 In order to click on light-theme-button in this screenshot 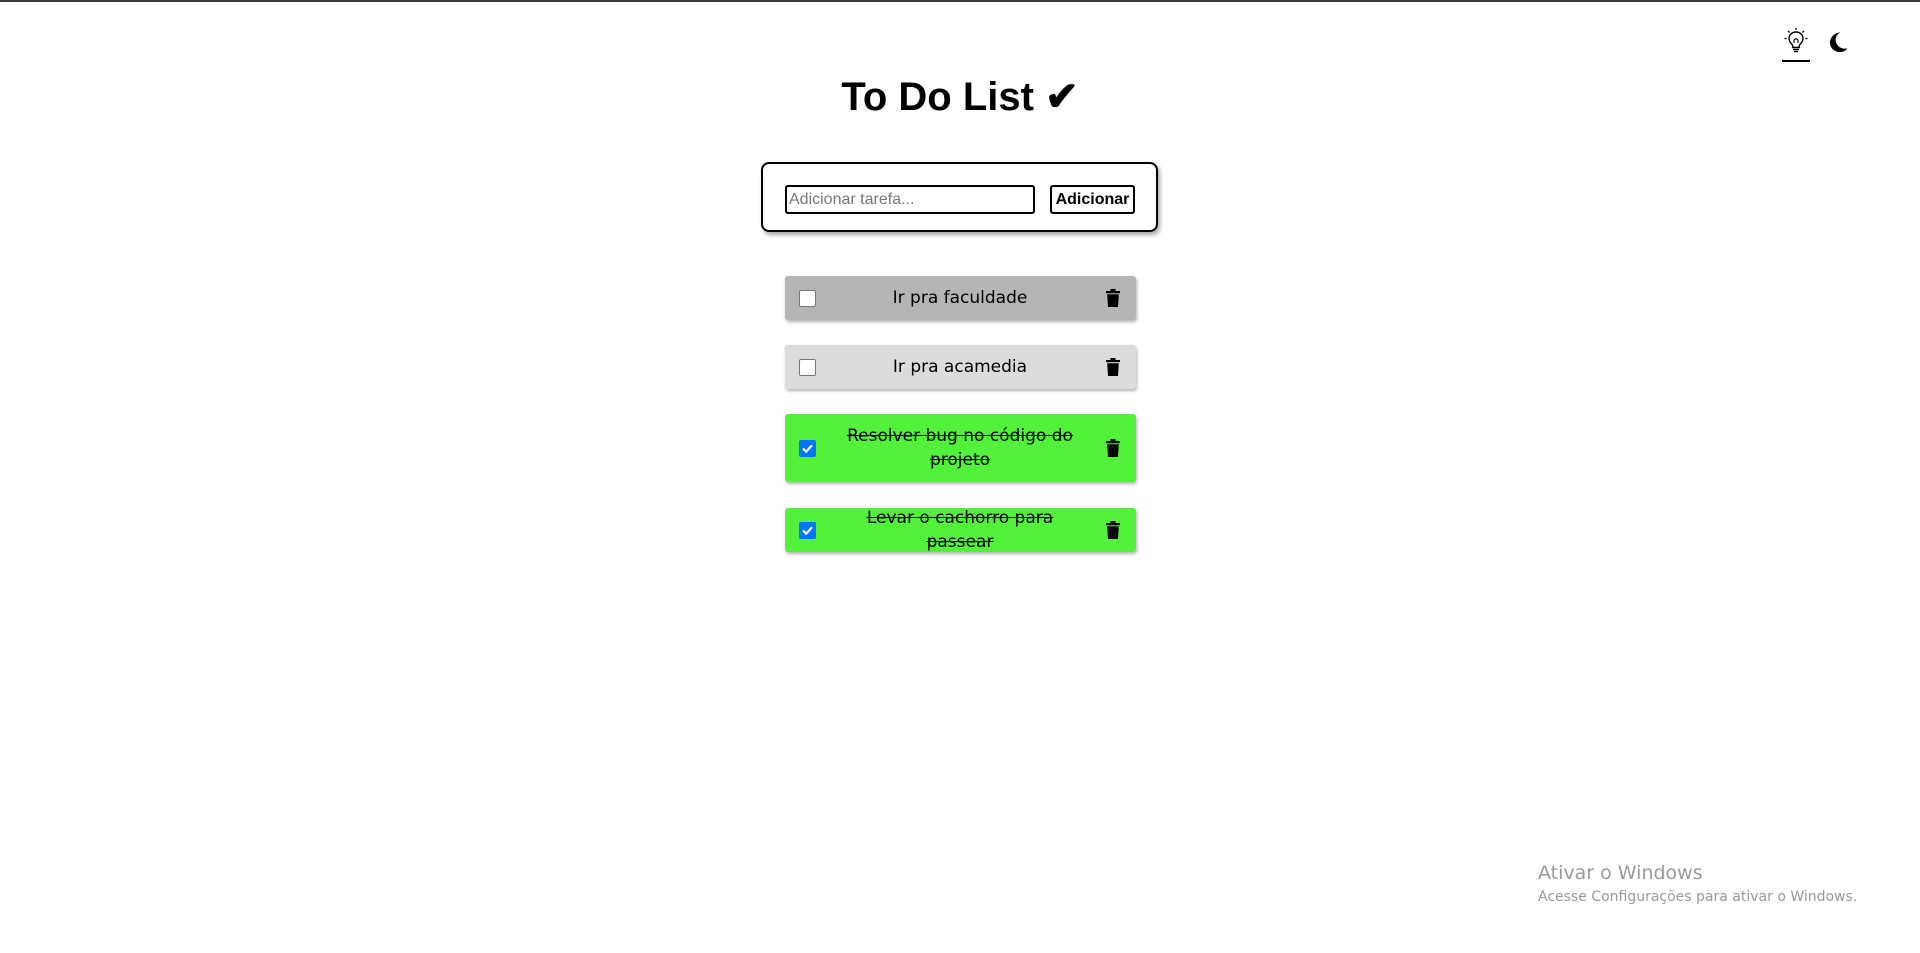, I will do `click(1796, 43)`.